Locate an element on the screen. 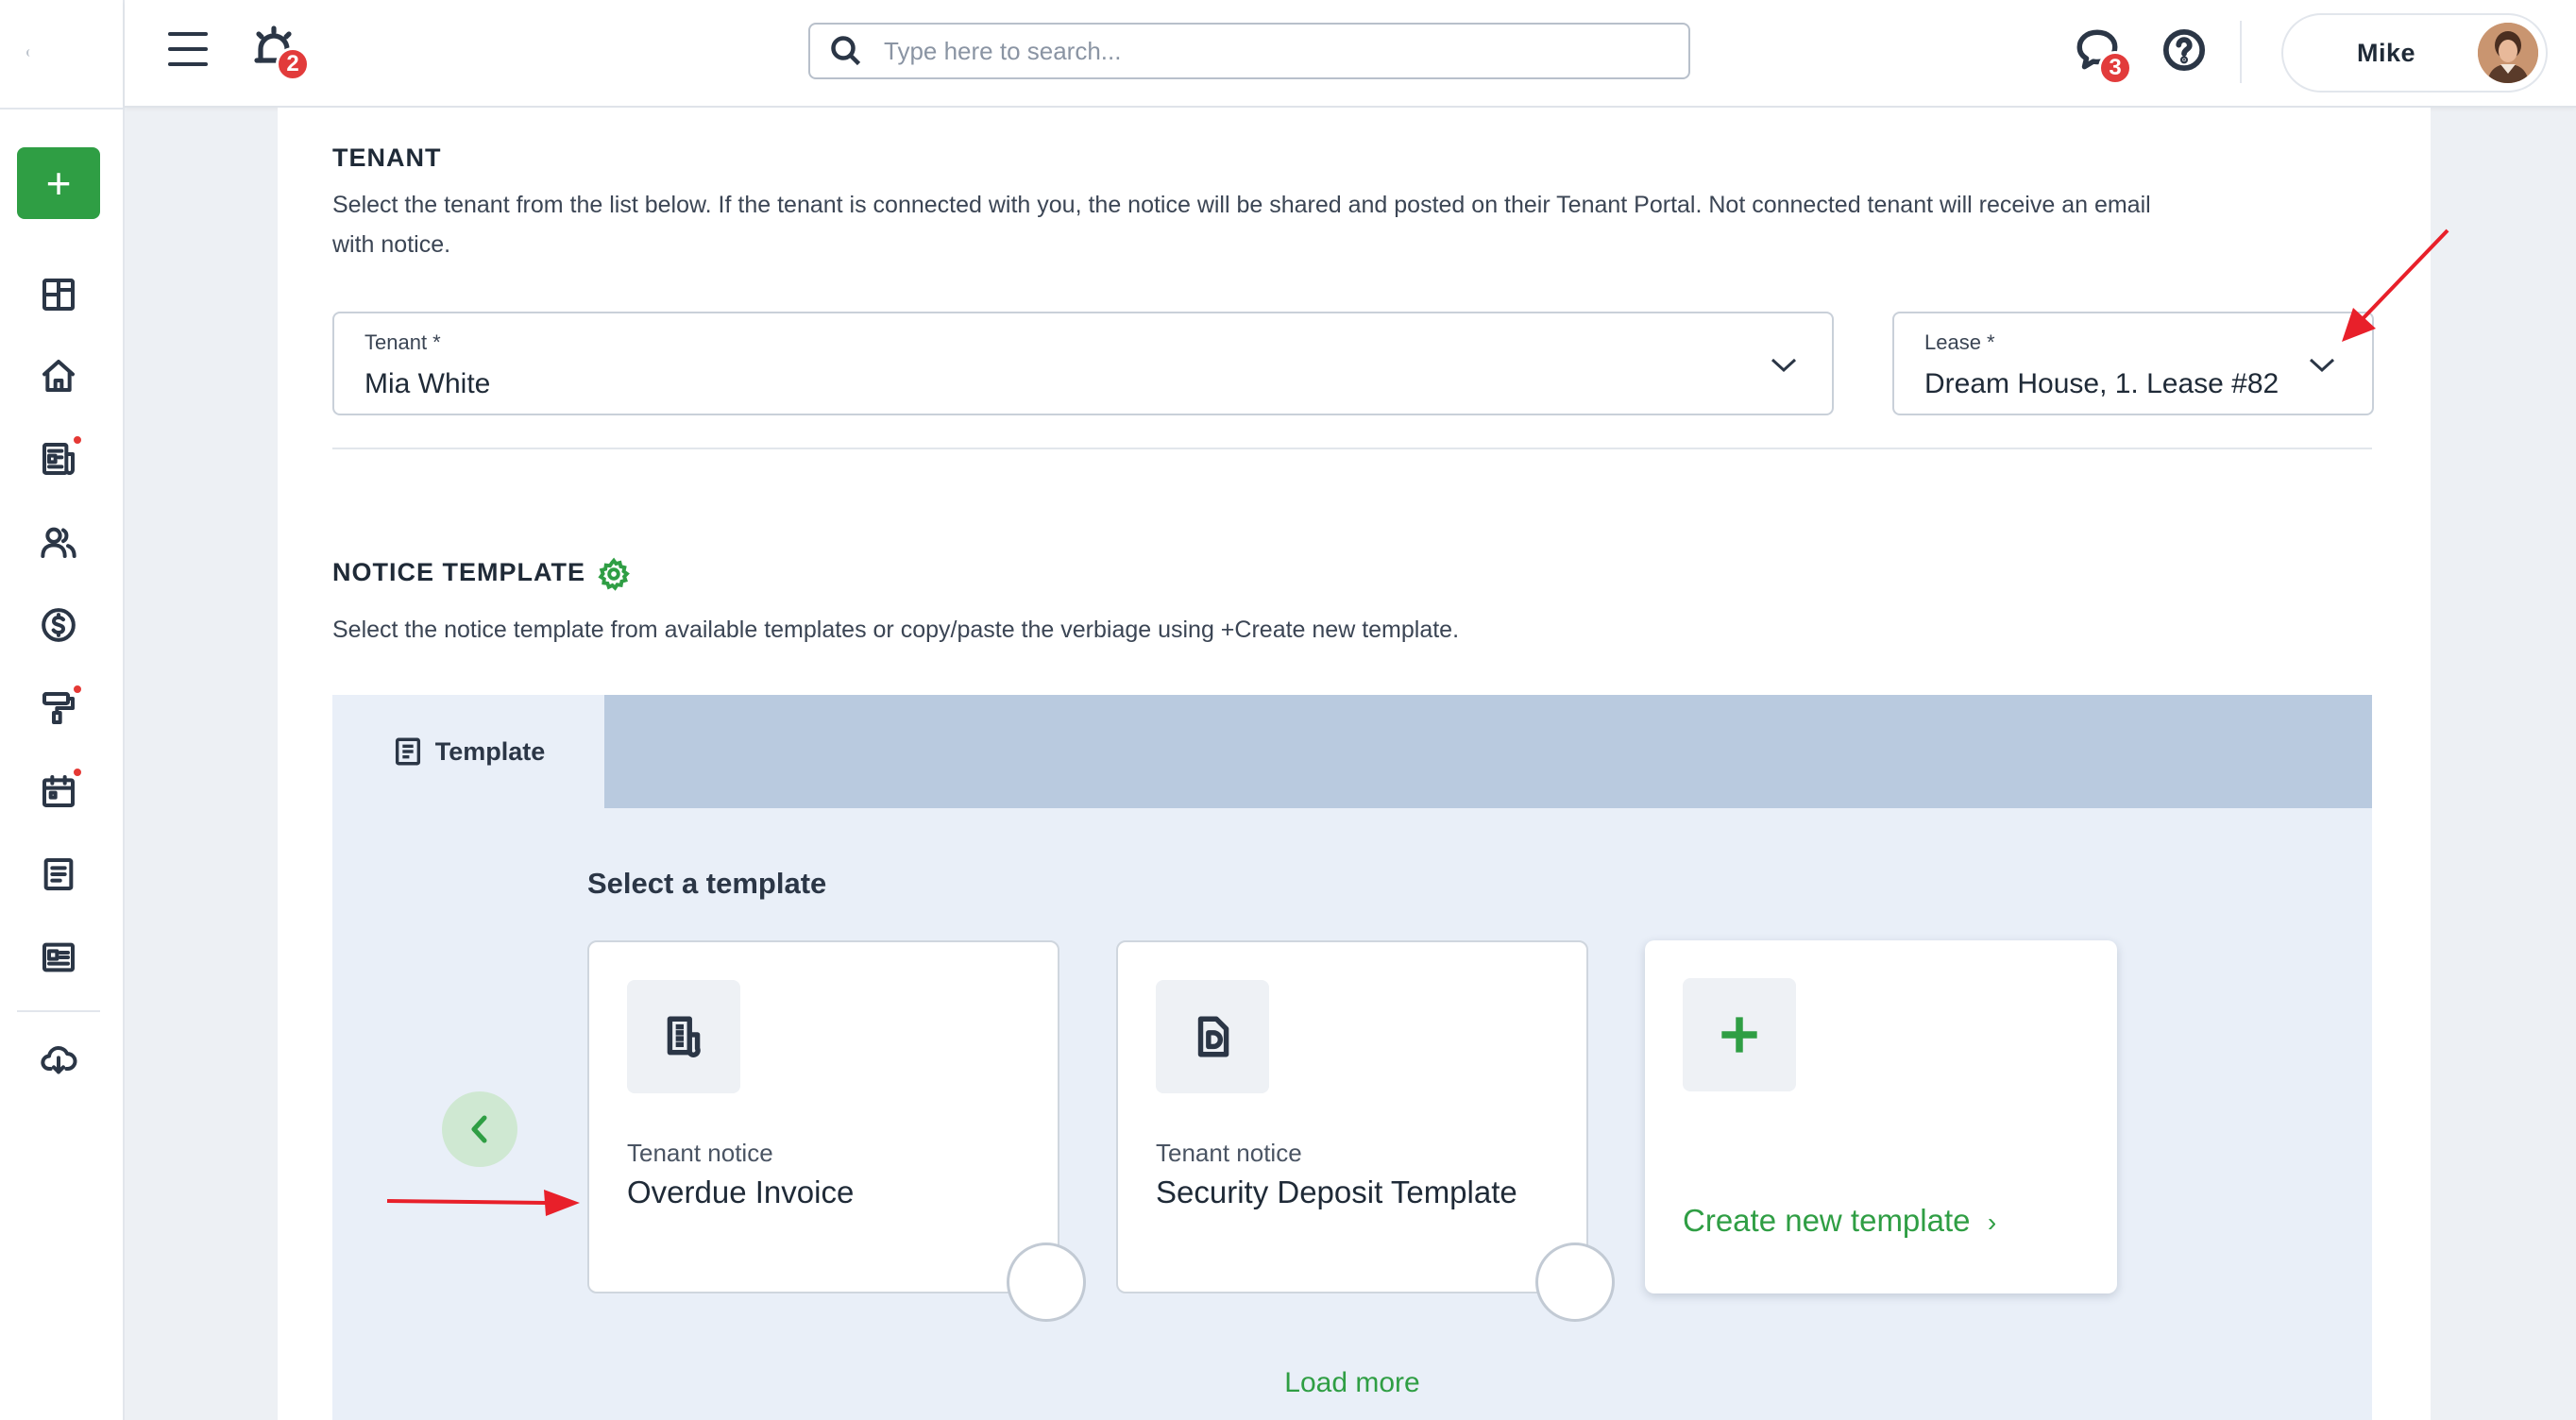  search-box is located at coordinates (1249, 51).